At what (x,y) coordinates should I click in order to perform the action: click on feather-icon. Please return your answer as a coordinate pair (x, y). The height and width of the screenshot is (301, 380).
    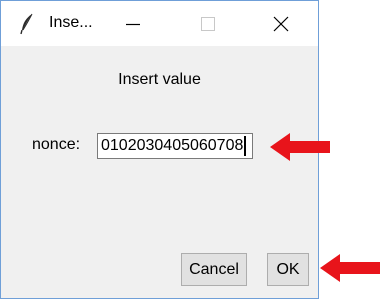
    Looking at the image, I should click on (27, 24).